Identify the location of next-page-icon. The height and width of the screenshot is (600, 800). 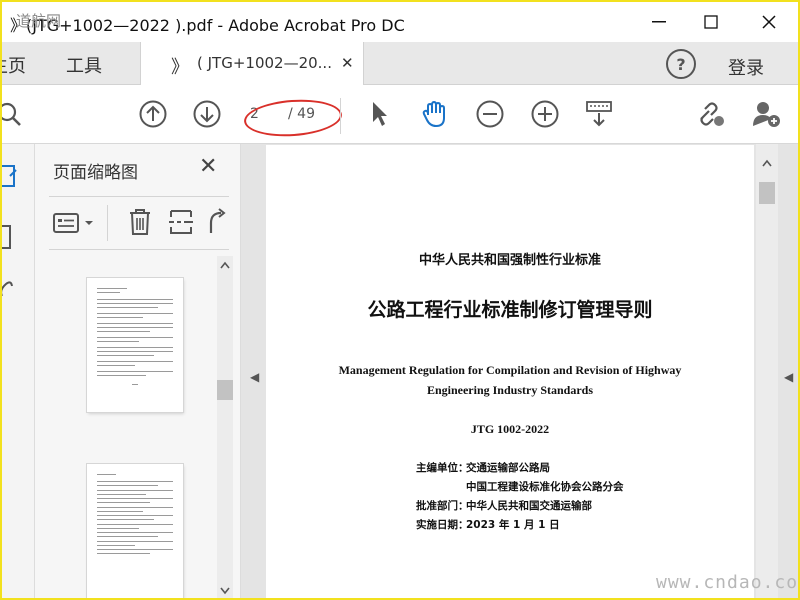
(207, 114).